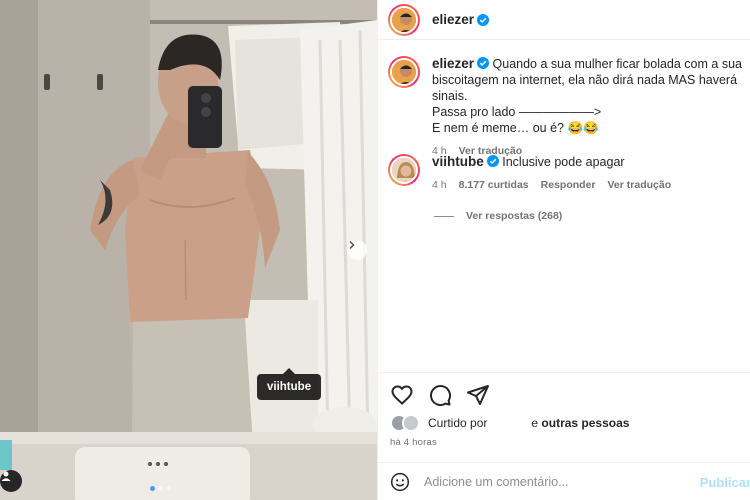 Image resolution: width=750 pixels, height=500 pixels. I want to click on likes-summary: Curtido por e outras pessoas, so click(509, 423).